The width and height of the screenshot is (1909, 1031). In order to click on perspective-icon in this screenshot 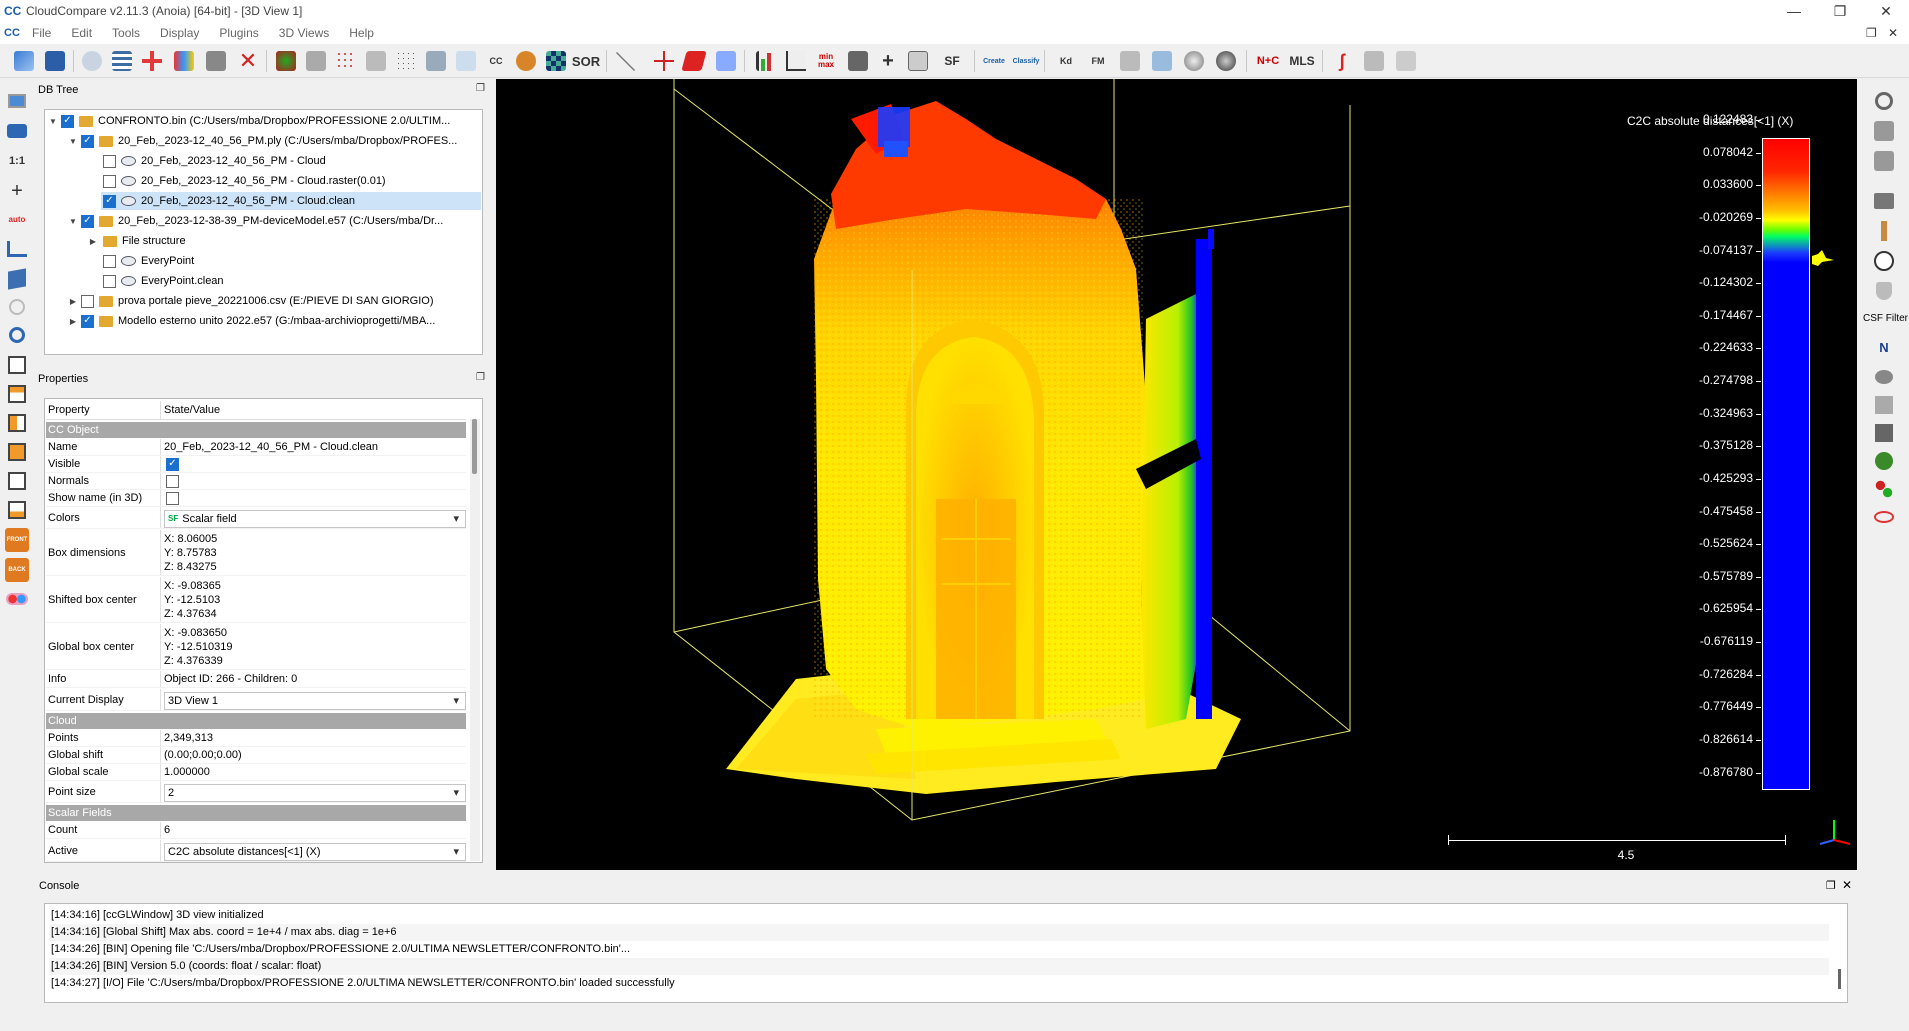, I will do `click(17, 279)`.